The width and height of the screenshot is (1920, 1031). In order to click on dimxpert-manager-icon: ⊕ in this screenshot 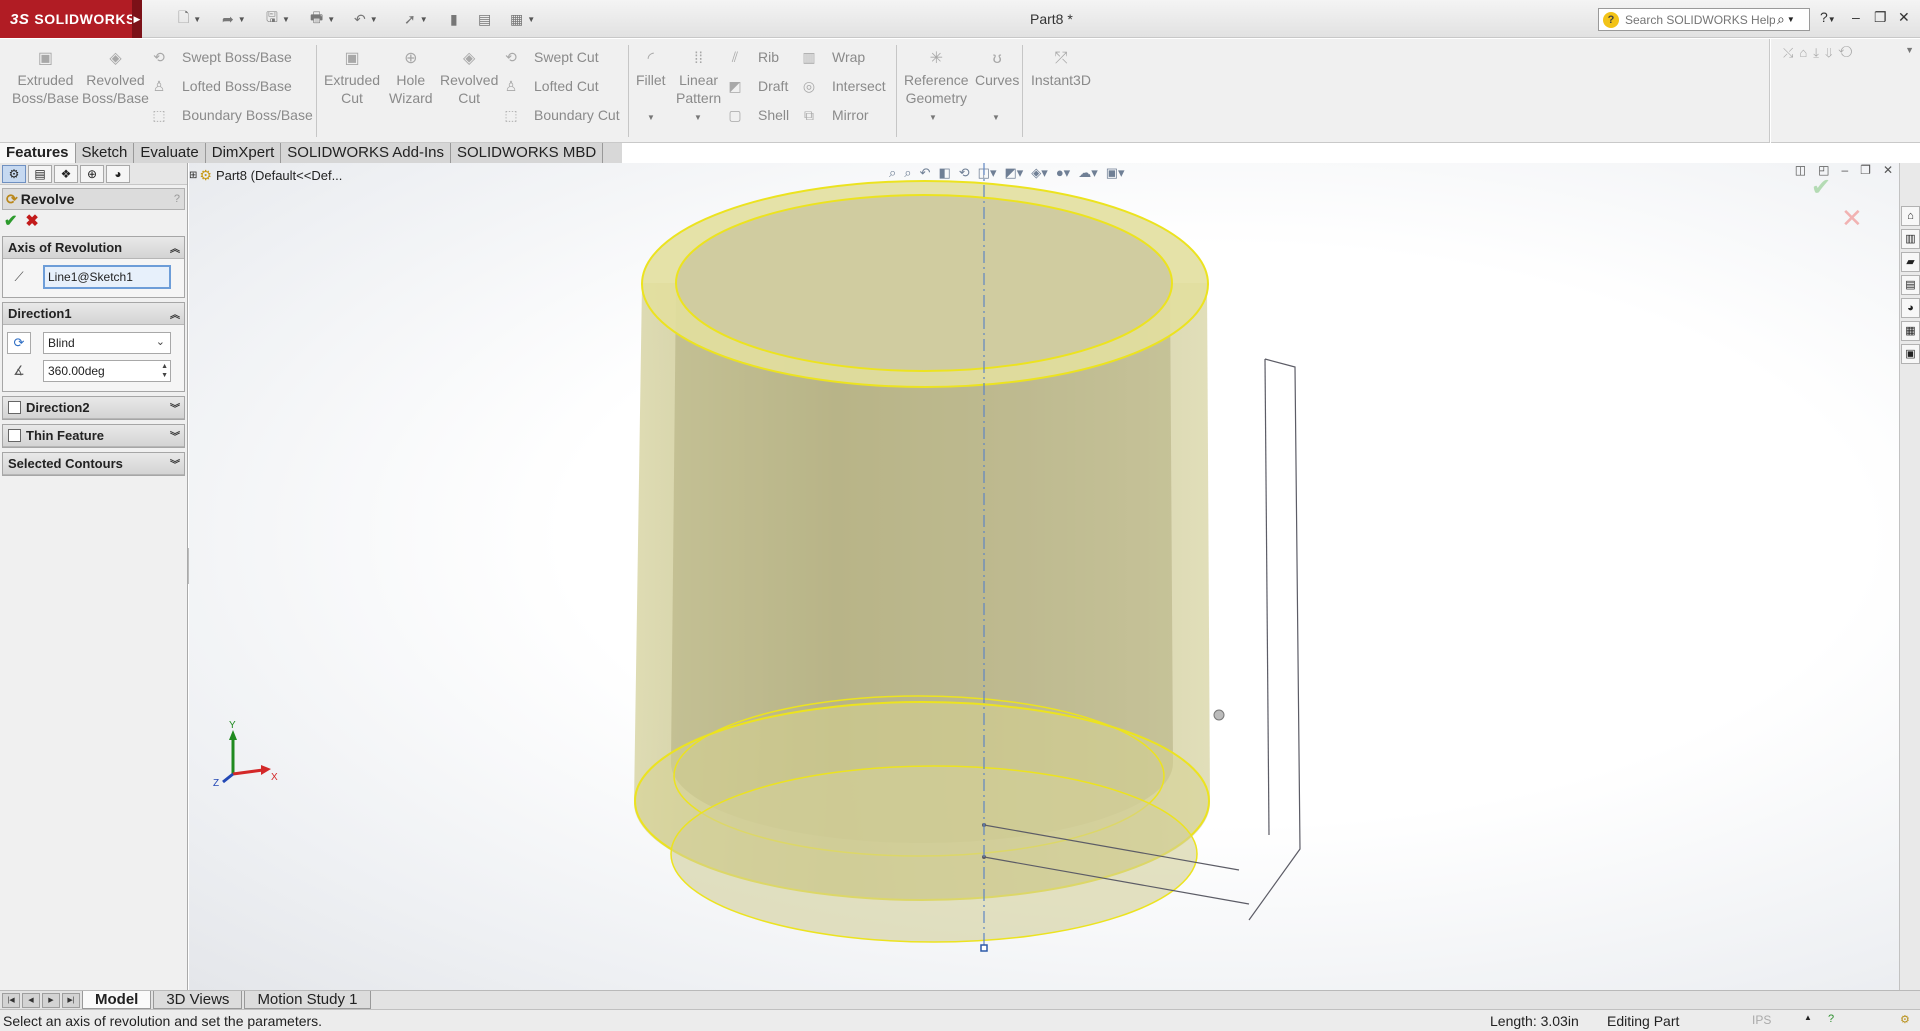, I will do `click(92, 174)`.